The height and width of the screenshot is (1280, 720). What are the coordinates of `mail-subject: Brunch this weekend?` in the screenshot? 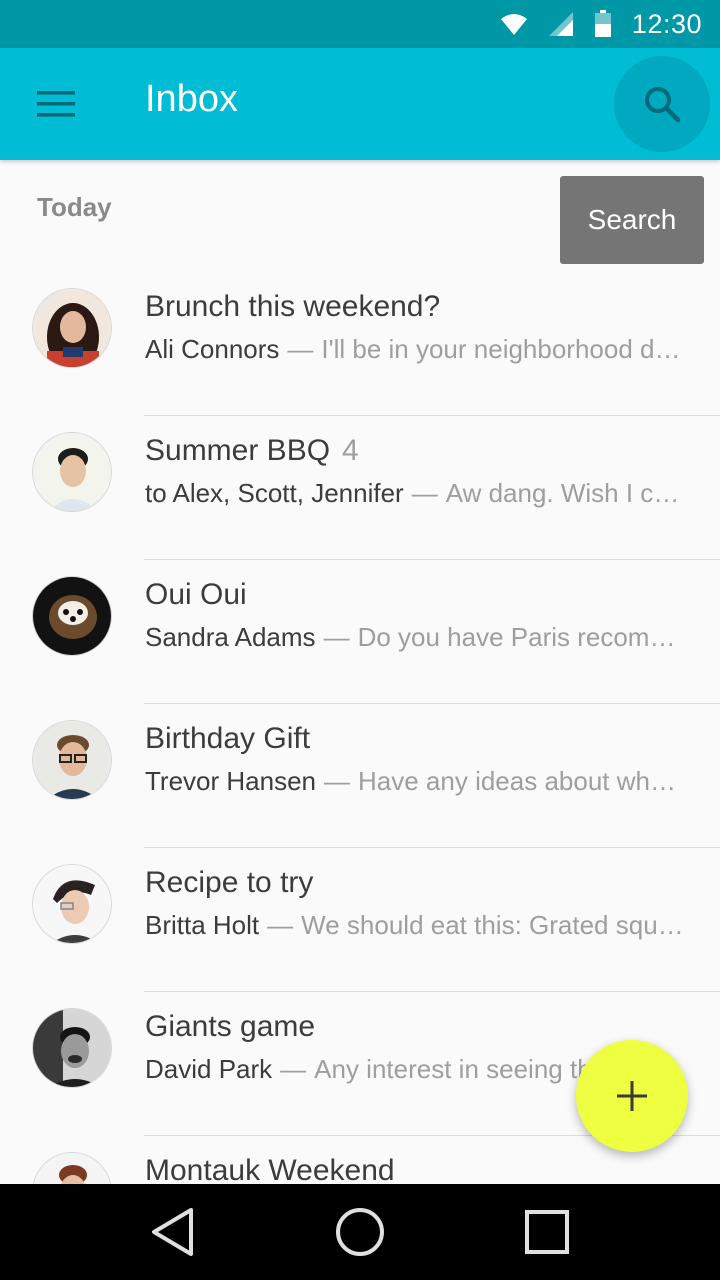 It's located at (293, 306).